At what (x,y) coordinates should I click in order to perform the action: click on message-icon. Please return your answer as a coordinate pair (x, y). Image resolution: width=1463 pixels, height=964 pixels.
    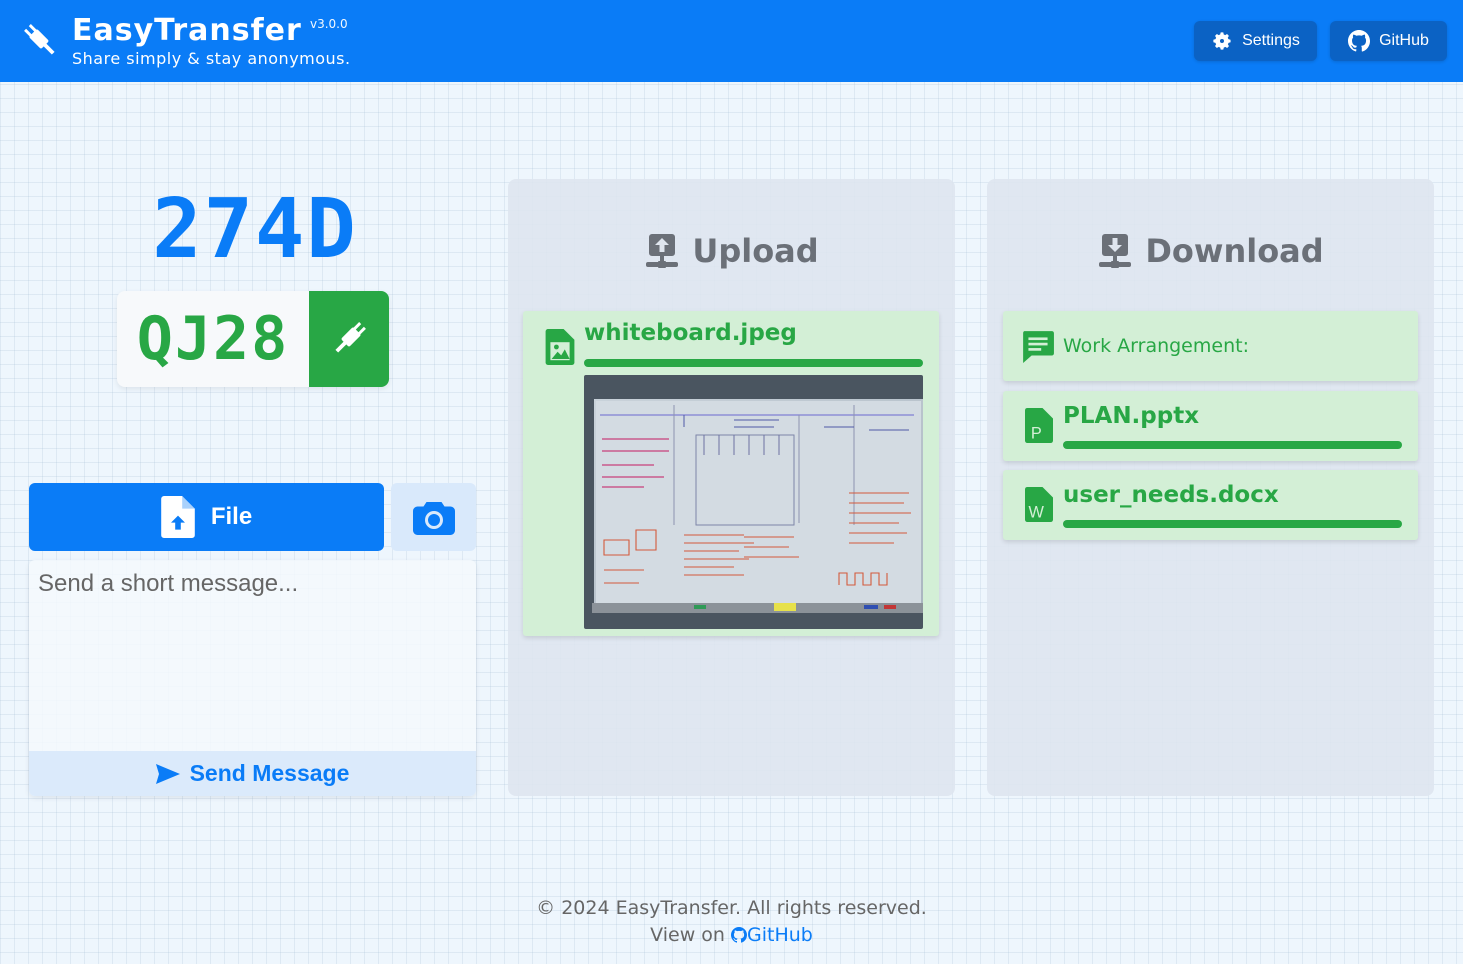
    Looking at the image, I should click on (1038, 347).